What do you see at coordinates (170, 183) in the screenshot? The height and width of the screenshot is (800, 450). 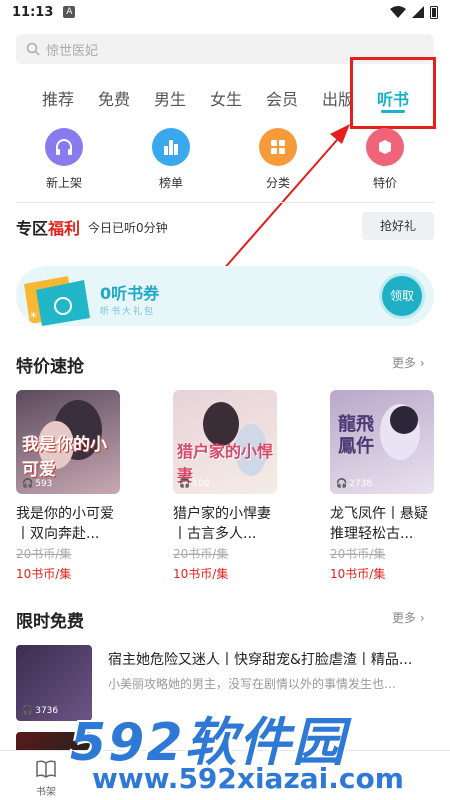 I see `quick-link-label: 榜单` at bounding box center [170, 183].